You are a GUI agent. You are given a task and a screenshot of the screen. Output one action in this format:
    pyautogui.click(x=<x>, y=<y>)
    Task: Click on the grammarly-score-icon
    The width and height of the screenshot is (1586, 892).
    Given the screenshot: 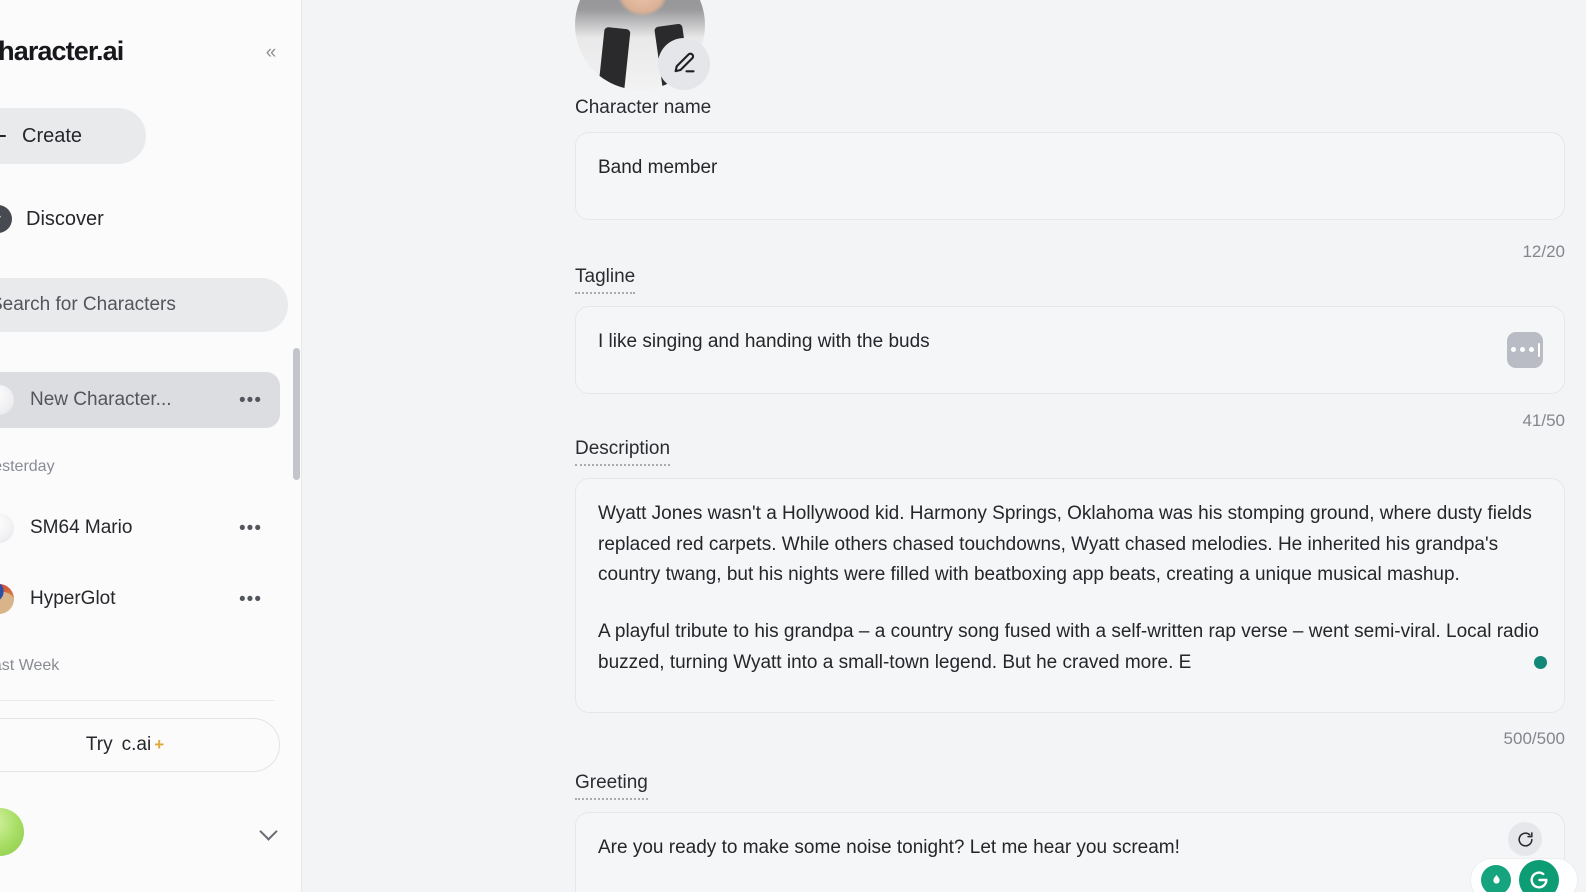 What is the action you would take?
    pyautogui.click(x=1496, y=878)
    